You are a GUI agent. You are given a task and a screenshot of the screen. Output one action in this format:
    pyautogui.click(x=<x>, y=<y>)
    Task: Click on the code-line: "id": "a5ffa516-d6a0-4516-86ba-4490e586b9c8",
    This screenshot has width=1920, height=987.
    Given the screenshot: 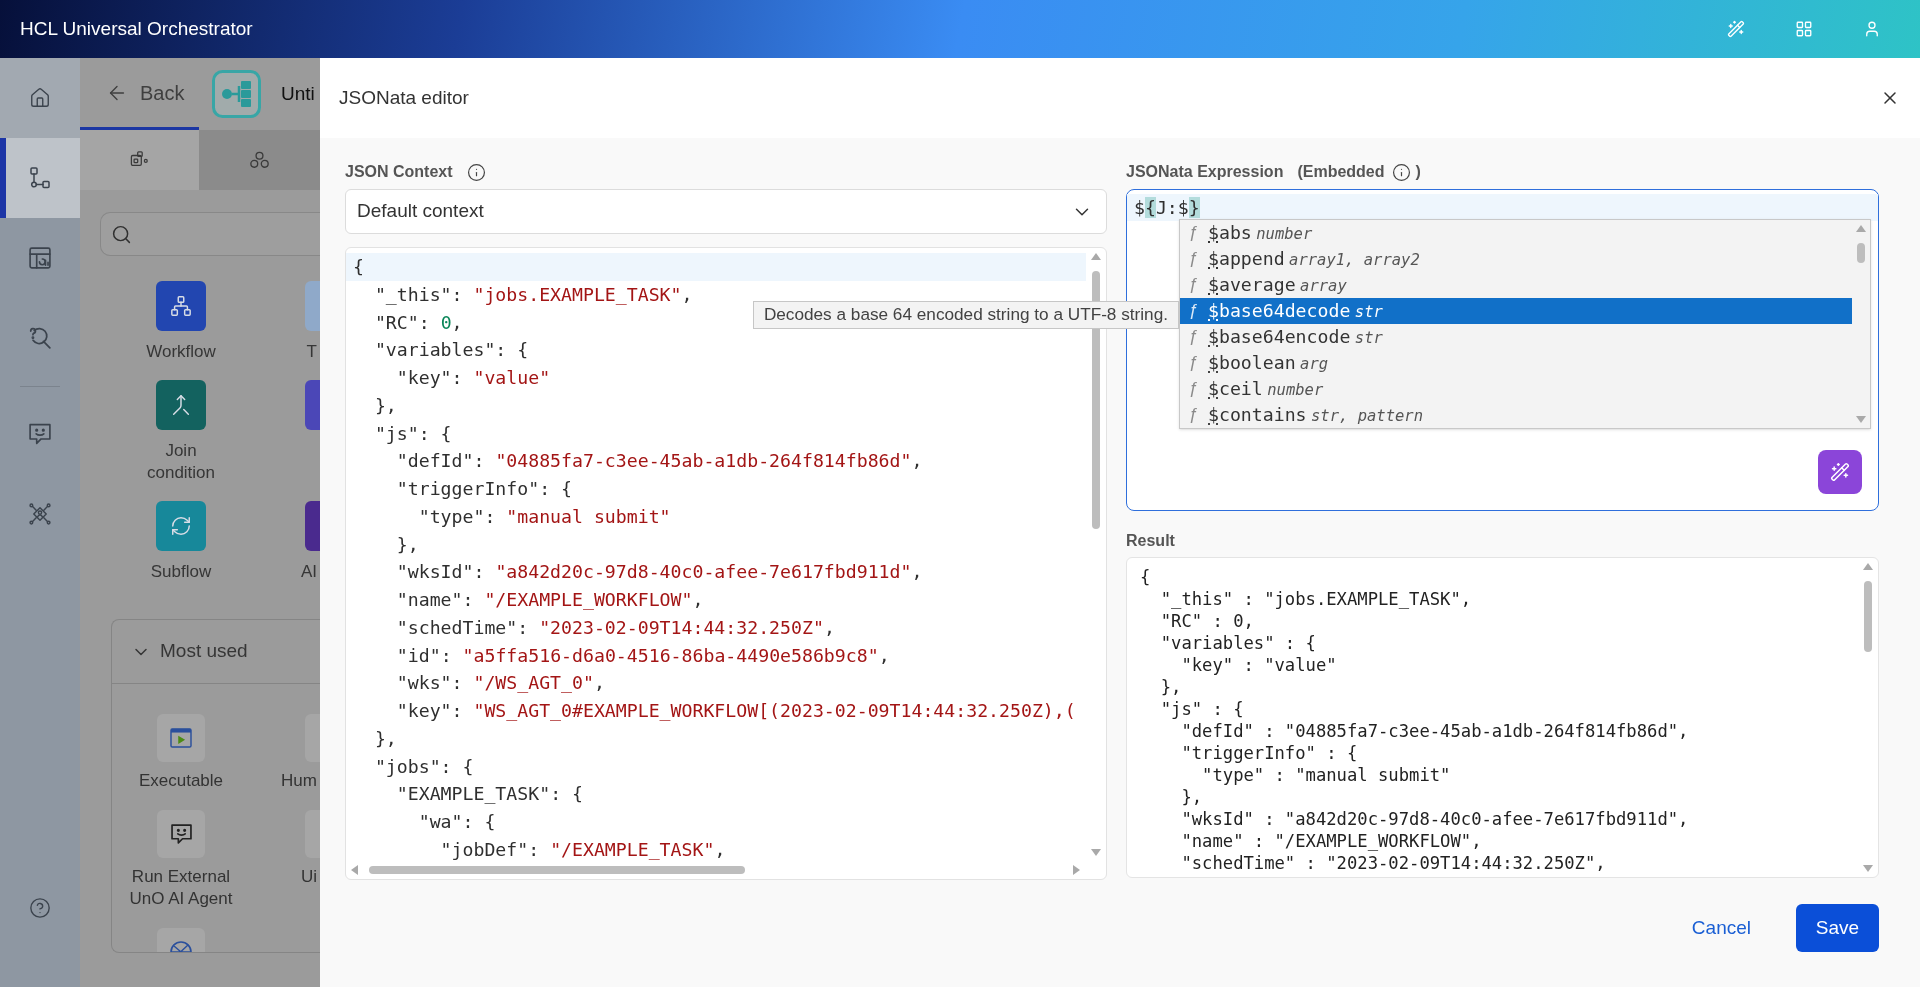 What is the action you would take?
    pyautogui.click(x=642, y=655)
    